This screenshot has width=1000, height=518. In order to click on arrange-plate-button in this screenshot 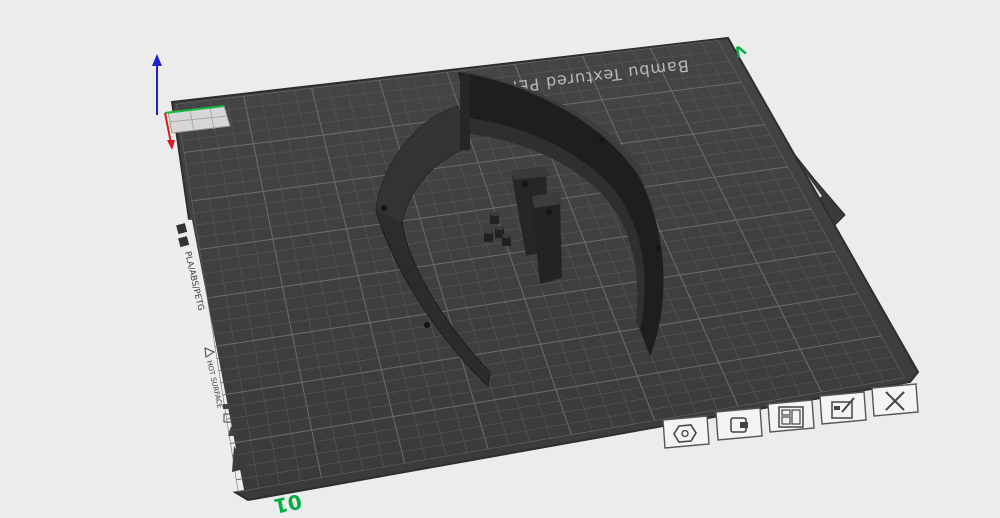, I will do `click(791, 416)`.